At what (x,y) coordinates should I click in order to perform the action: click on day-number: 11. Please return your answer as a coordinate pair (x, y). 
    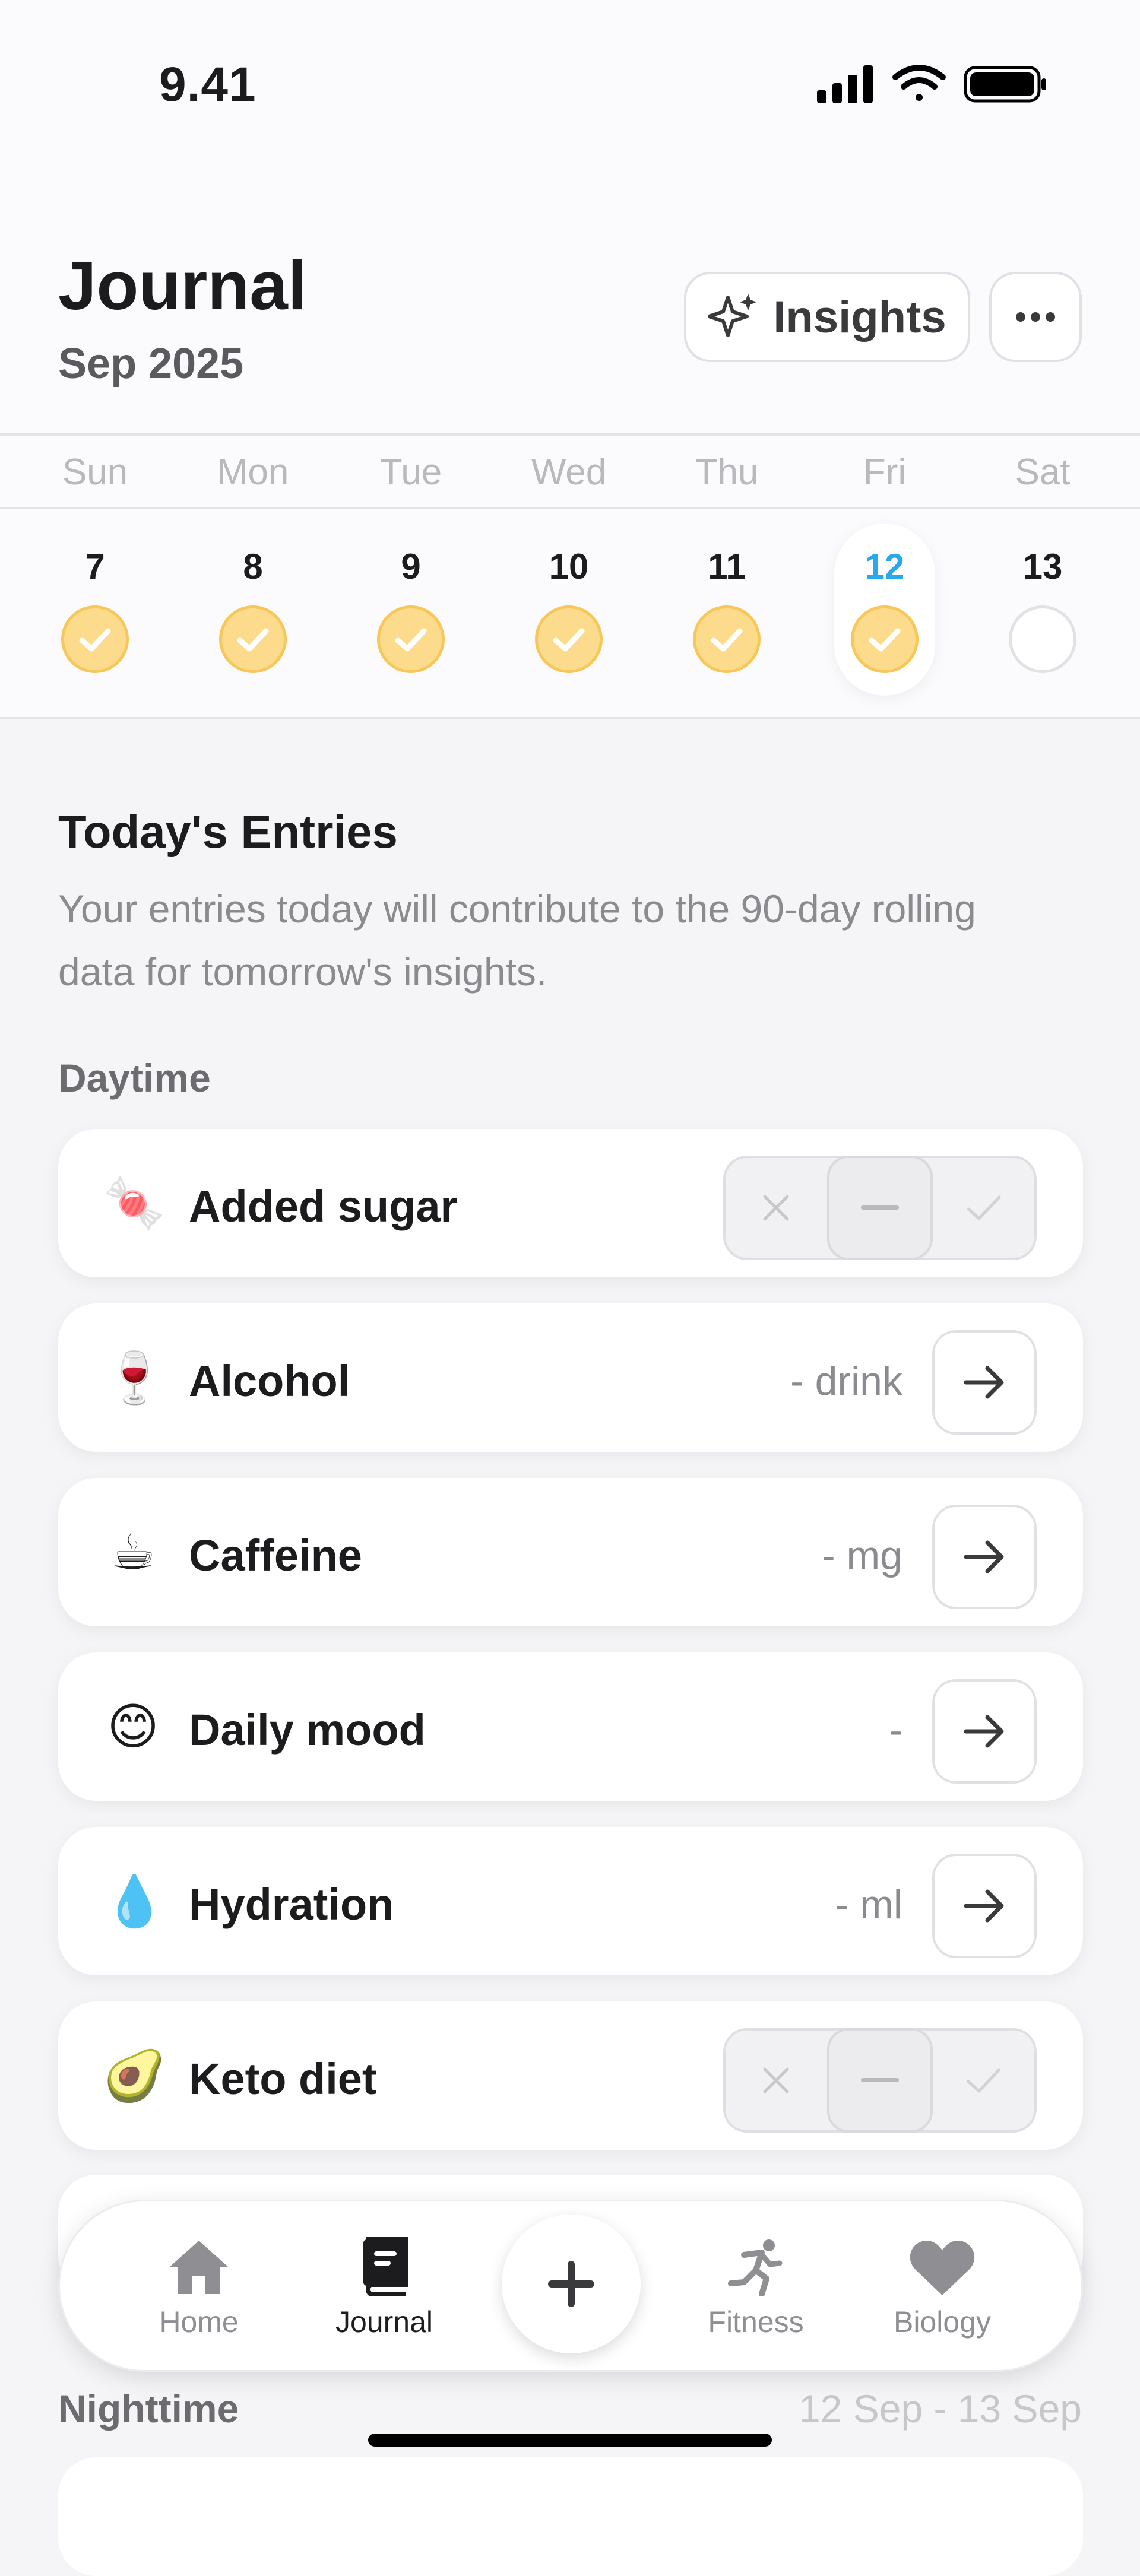
    Looking at the image, I should click on (727, 566).